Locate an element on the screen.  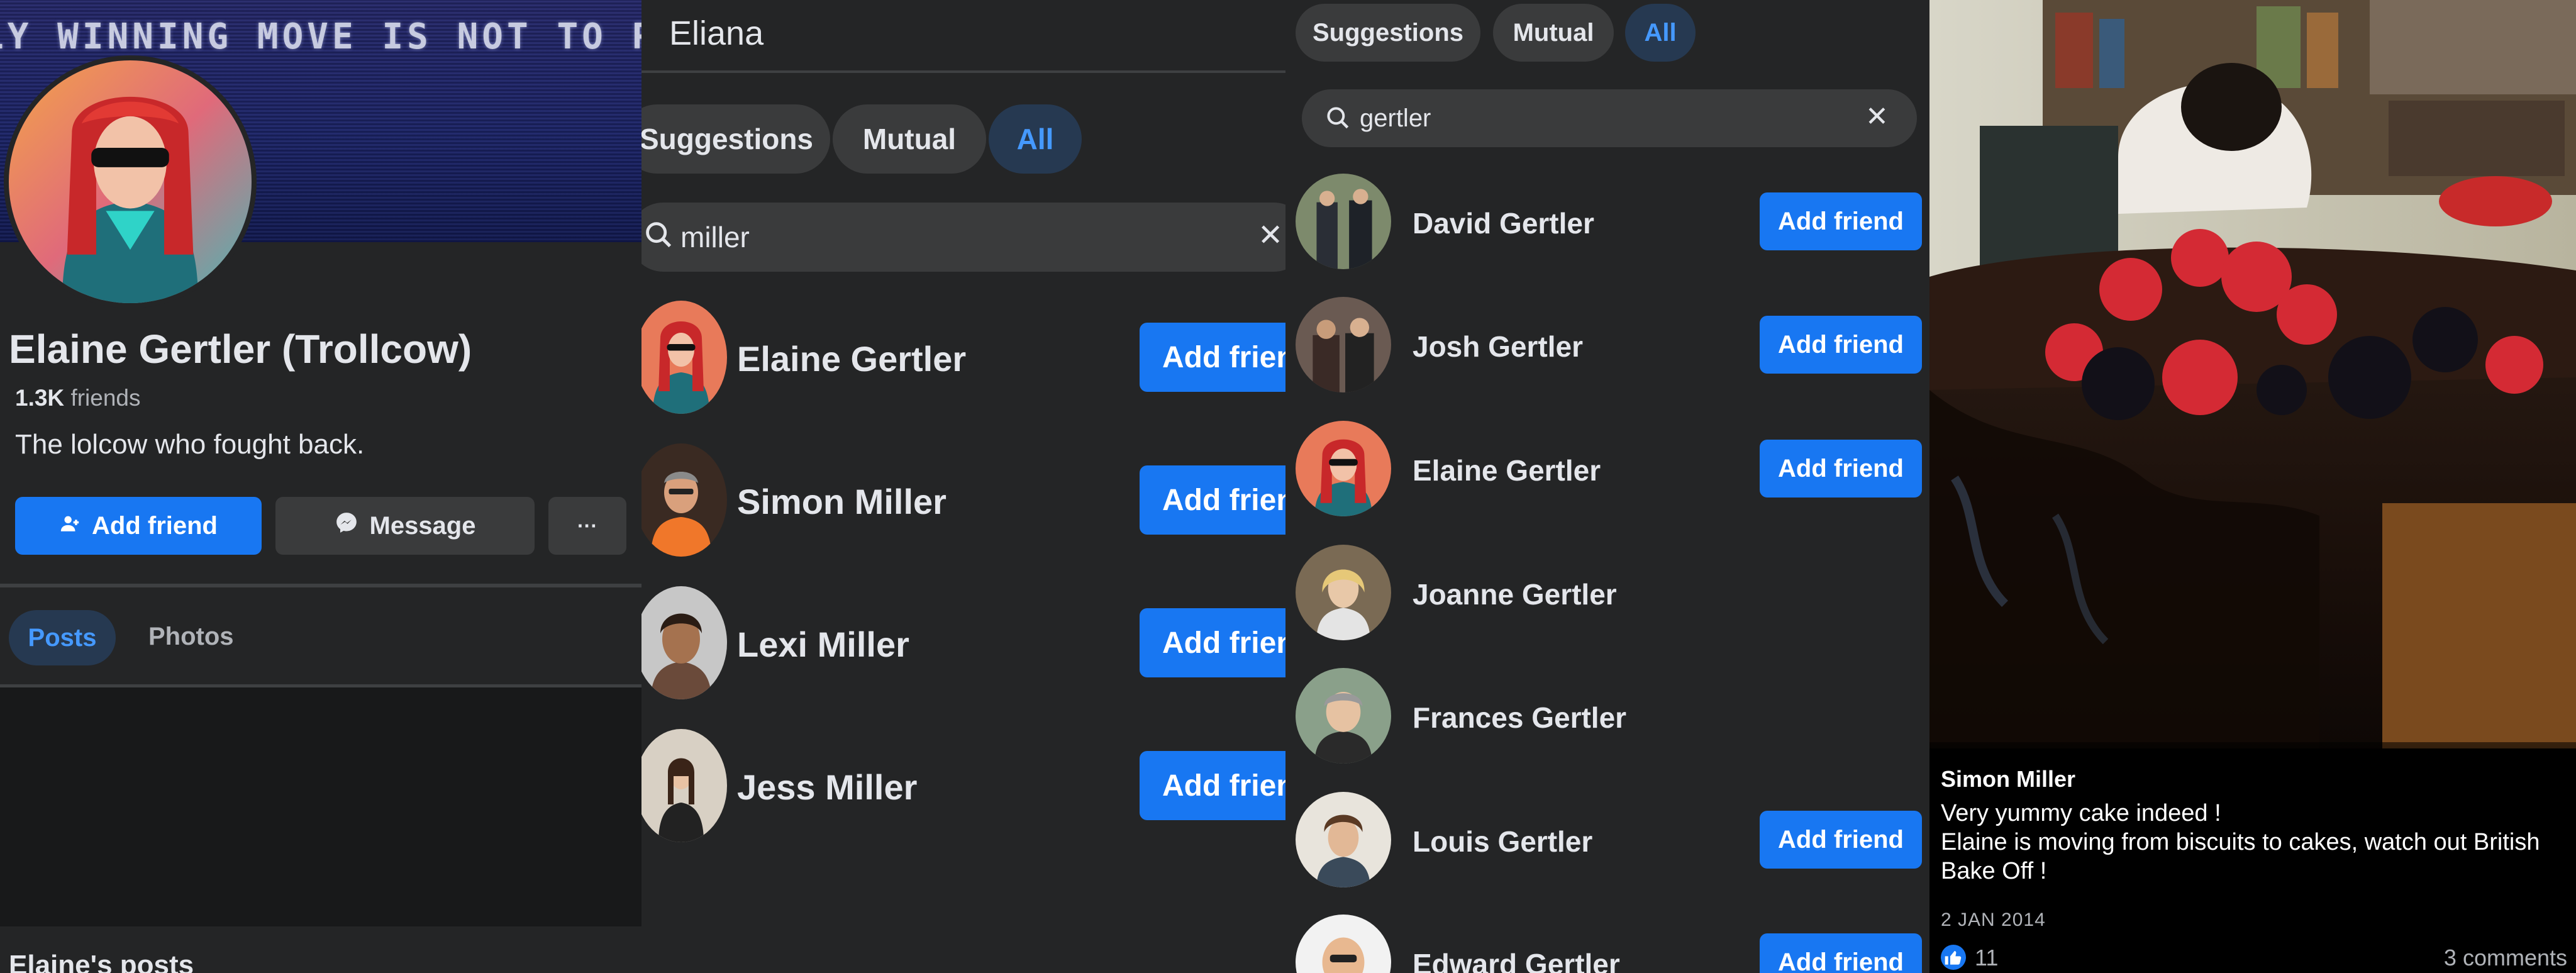
result-name: Josh Gertler is located at coordinates (1498, 347).